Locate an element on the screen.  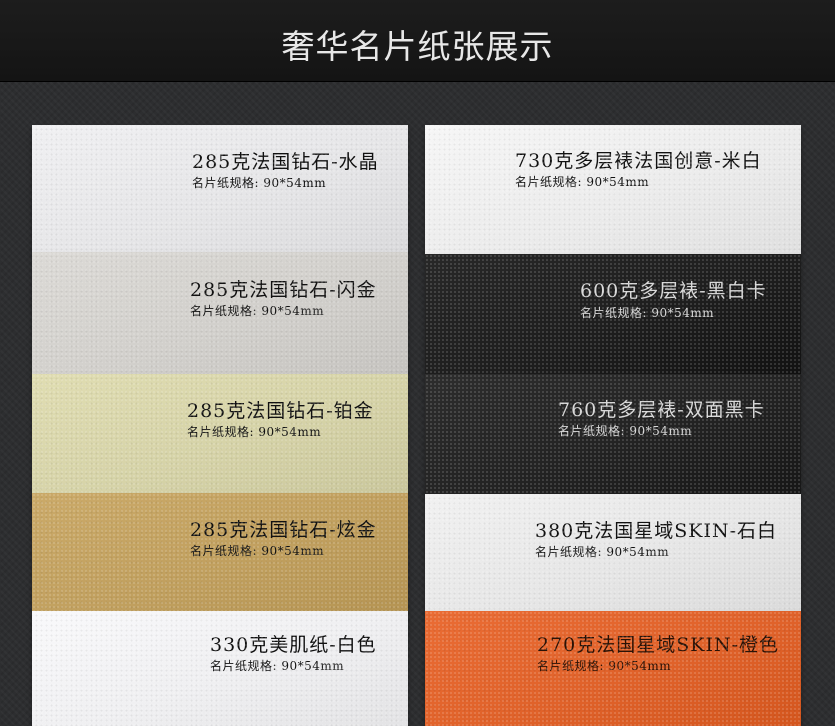
card-skin-white: 330克美肌纸-白色 名片纸规格: 90*54mm is located at coordinates (220, 668).